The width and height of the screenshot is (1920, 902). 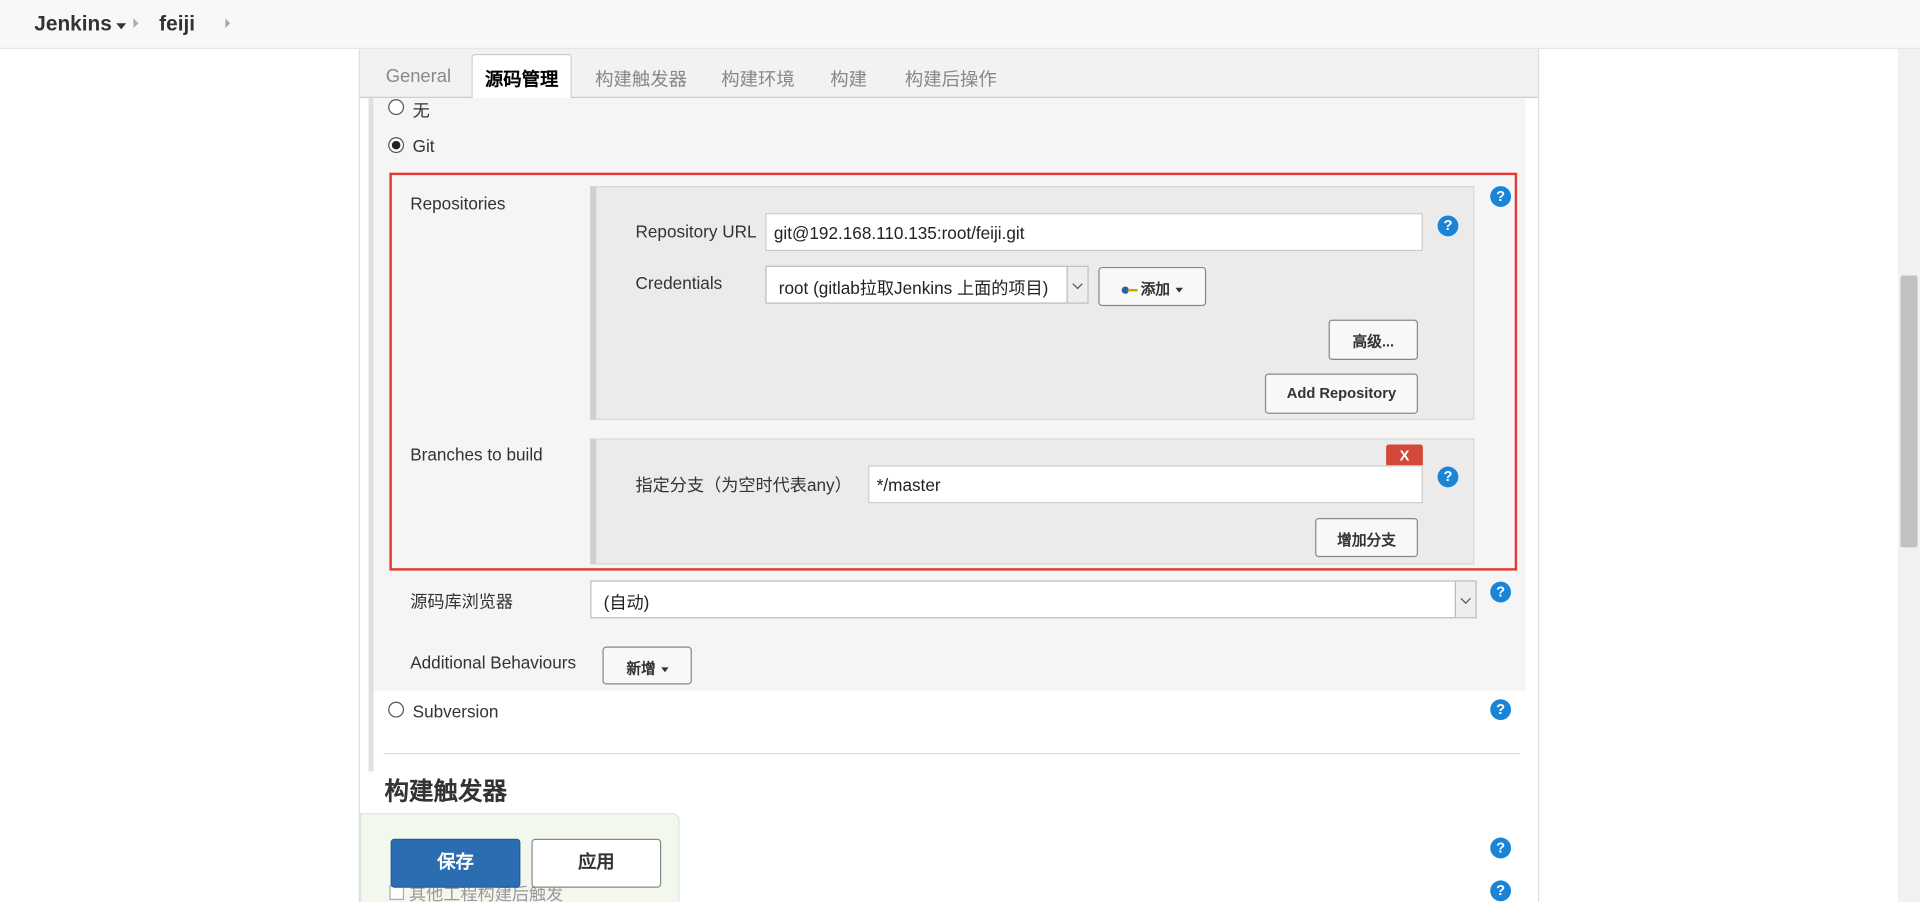 What do you see at coordinates (1909, 411) in the screenshot?
I see `scrollbar-thumb` at bounding box center [1909, 411].